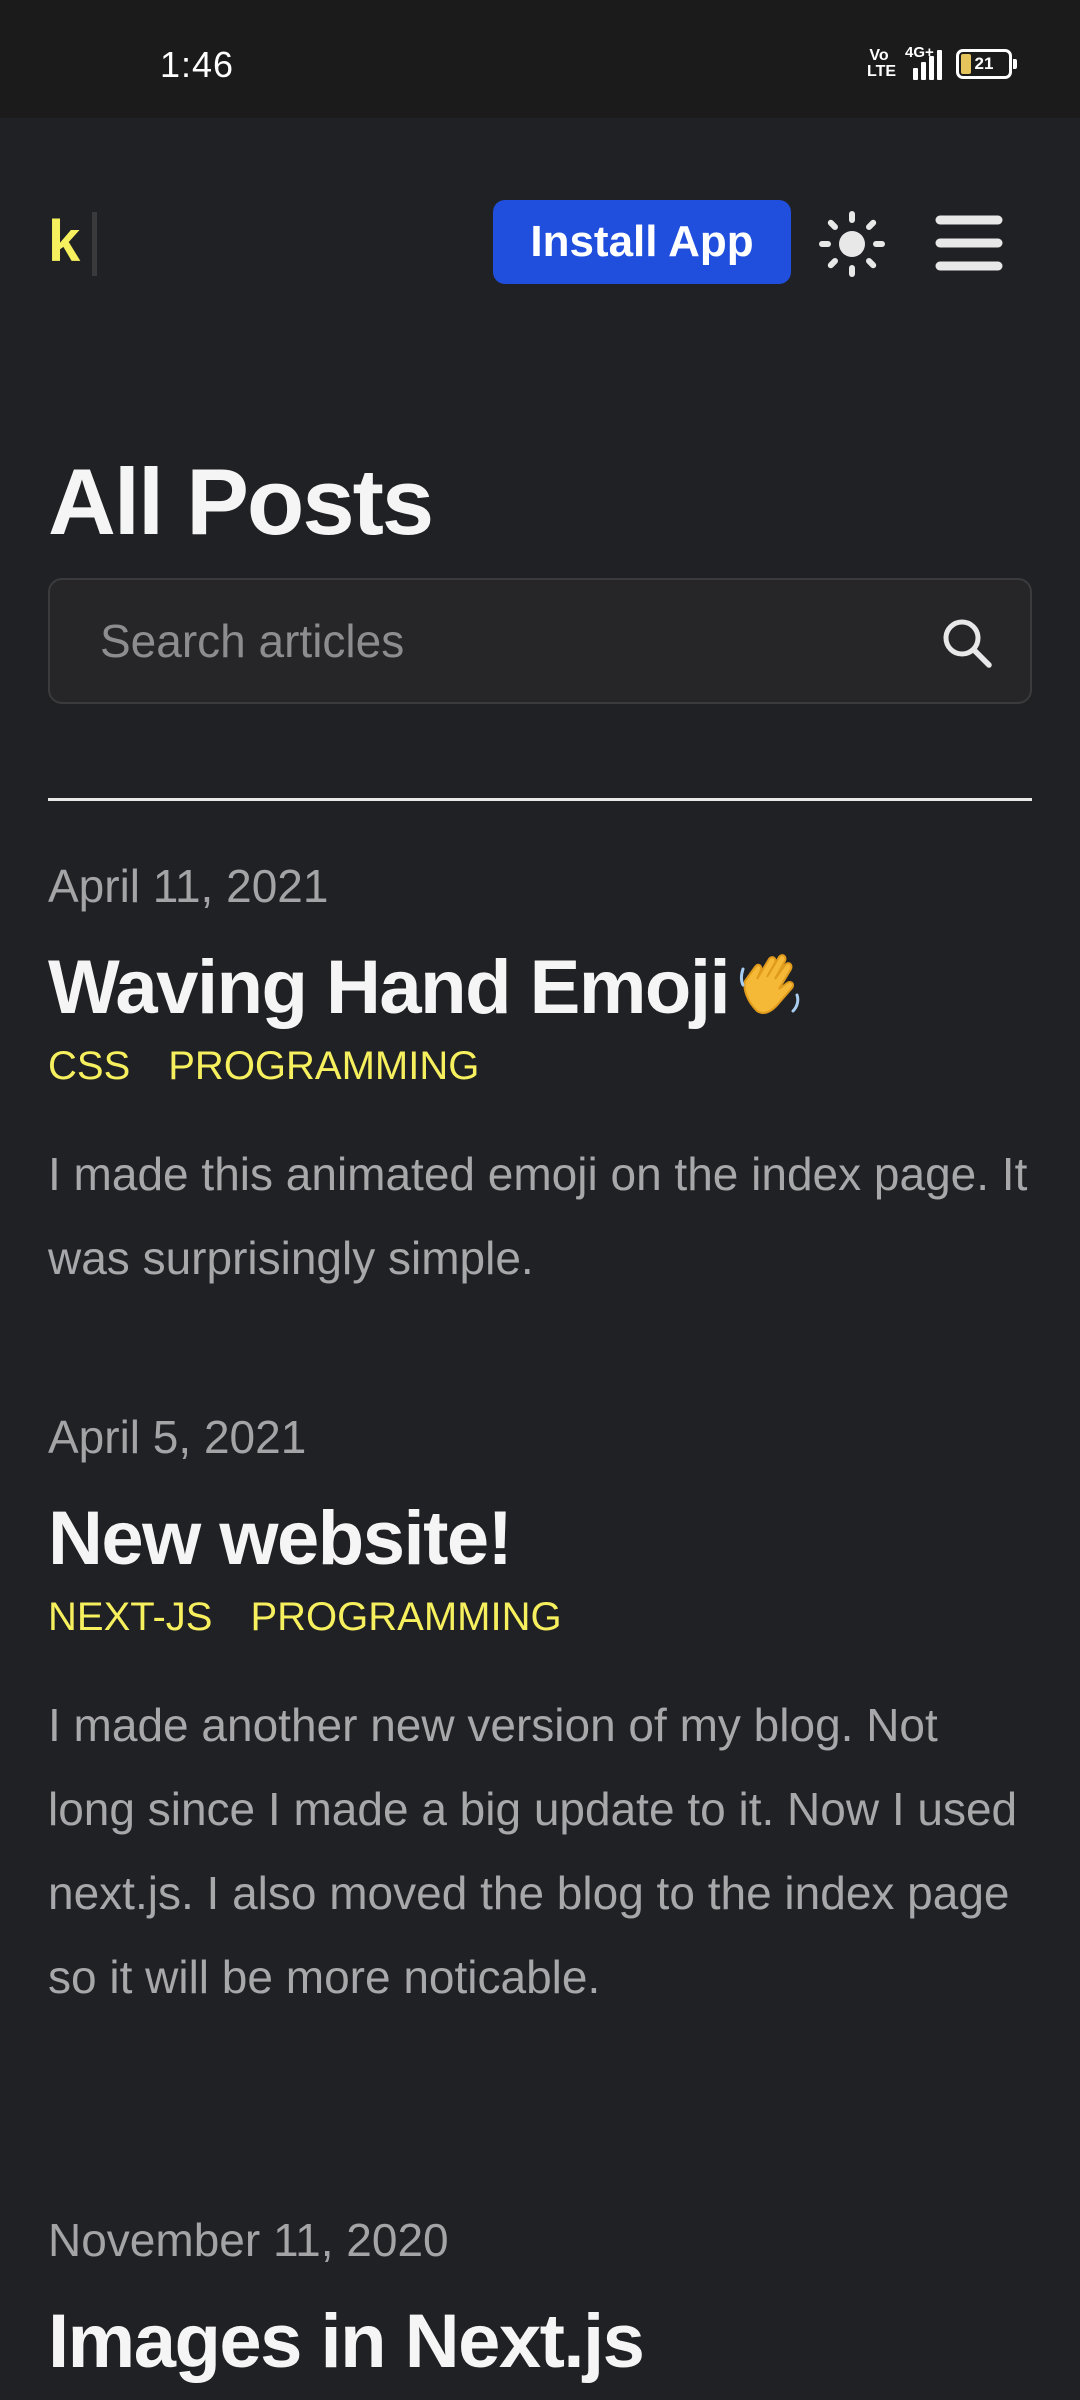  I want to click on search-icon, so click(967, 643).